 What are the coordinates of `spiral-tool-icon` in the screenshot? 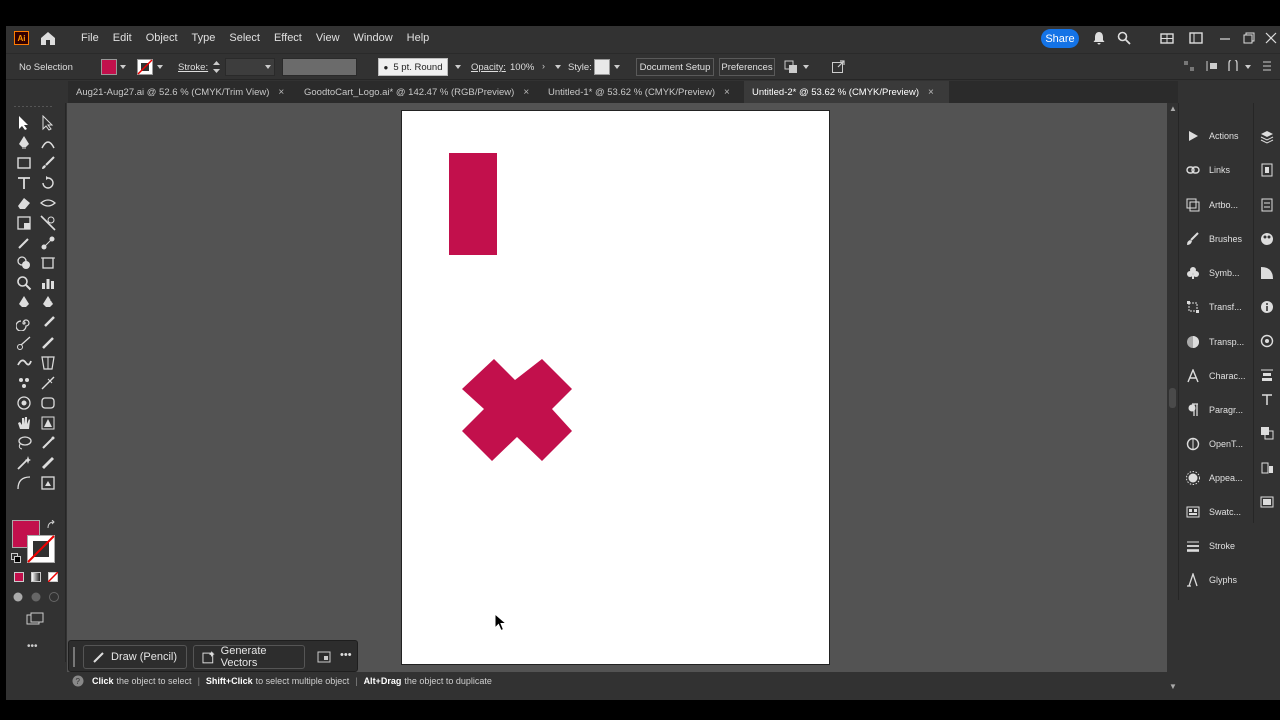 It's located at (24, 323).